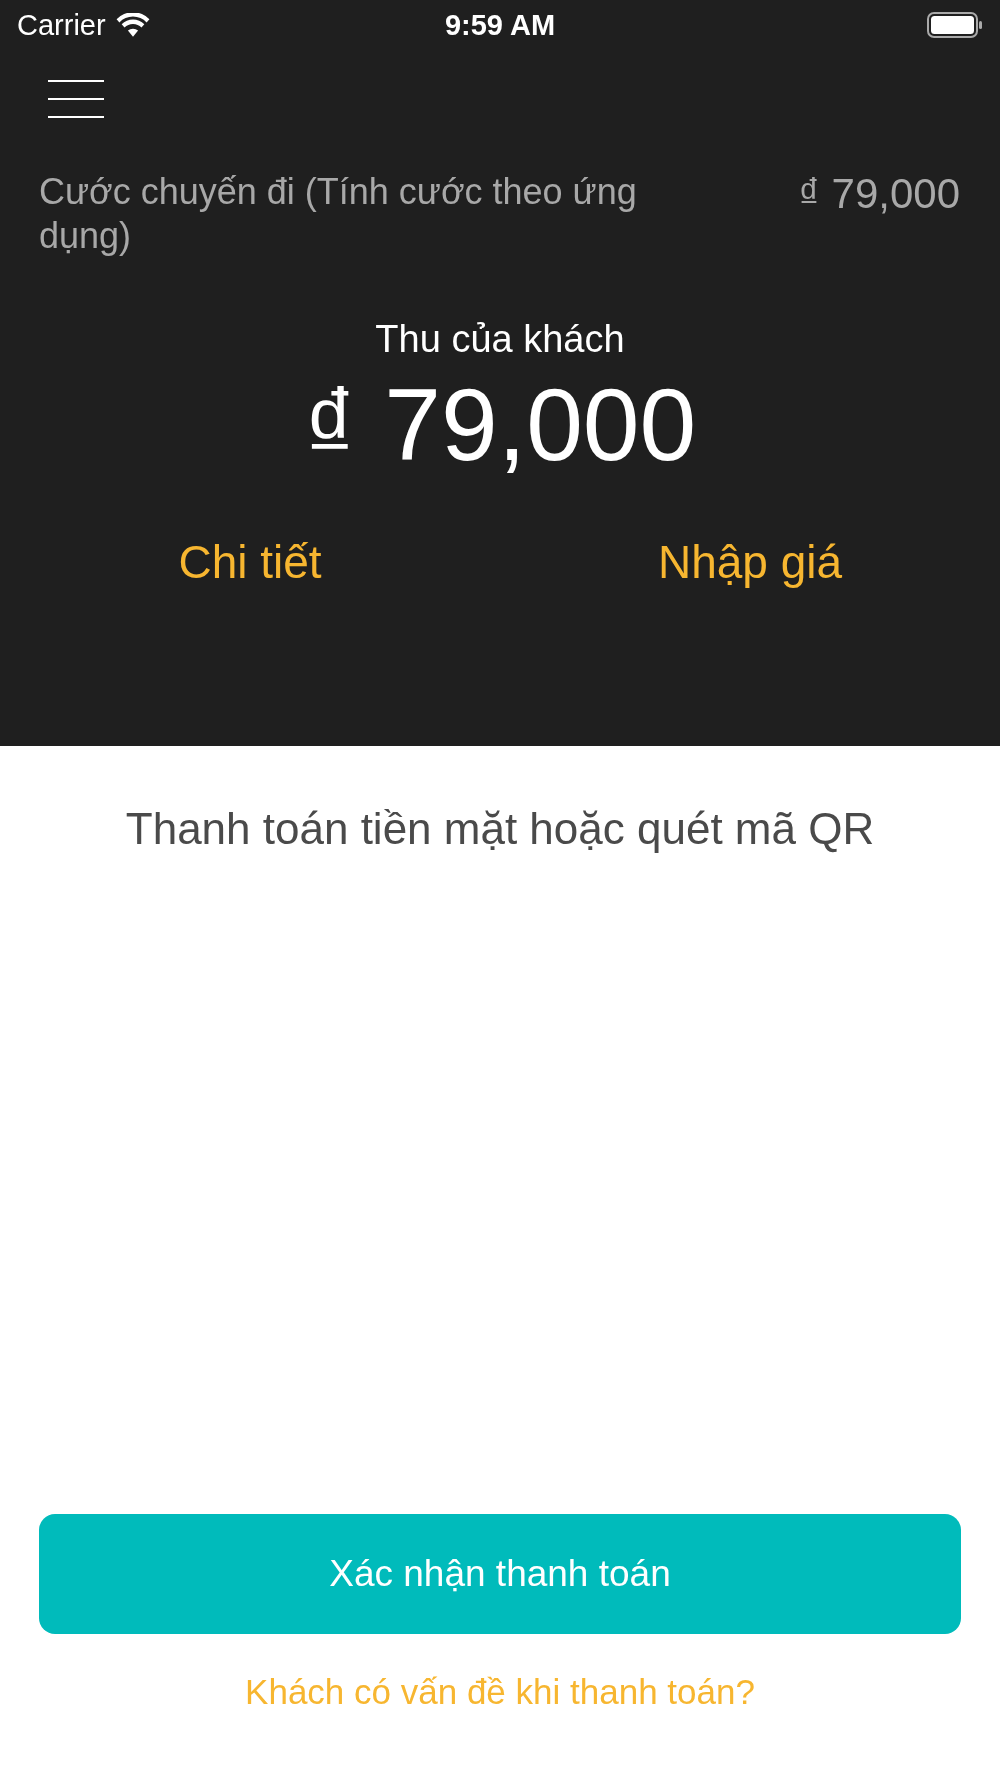 The height and width of the screenshot is (1778, 1000). Describe the element at coordinates (500, 425) in the screenshot. I see `collected-amount: ₫ 79,000` at that location.